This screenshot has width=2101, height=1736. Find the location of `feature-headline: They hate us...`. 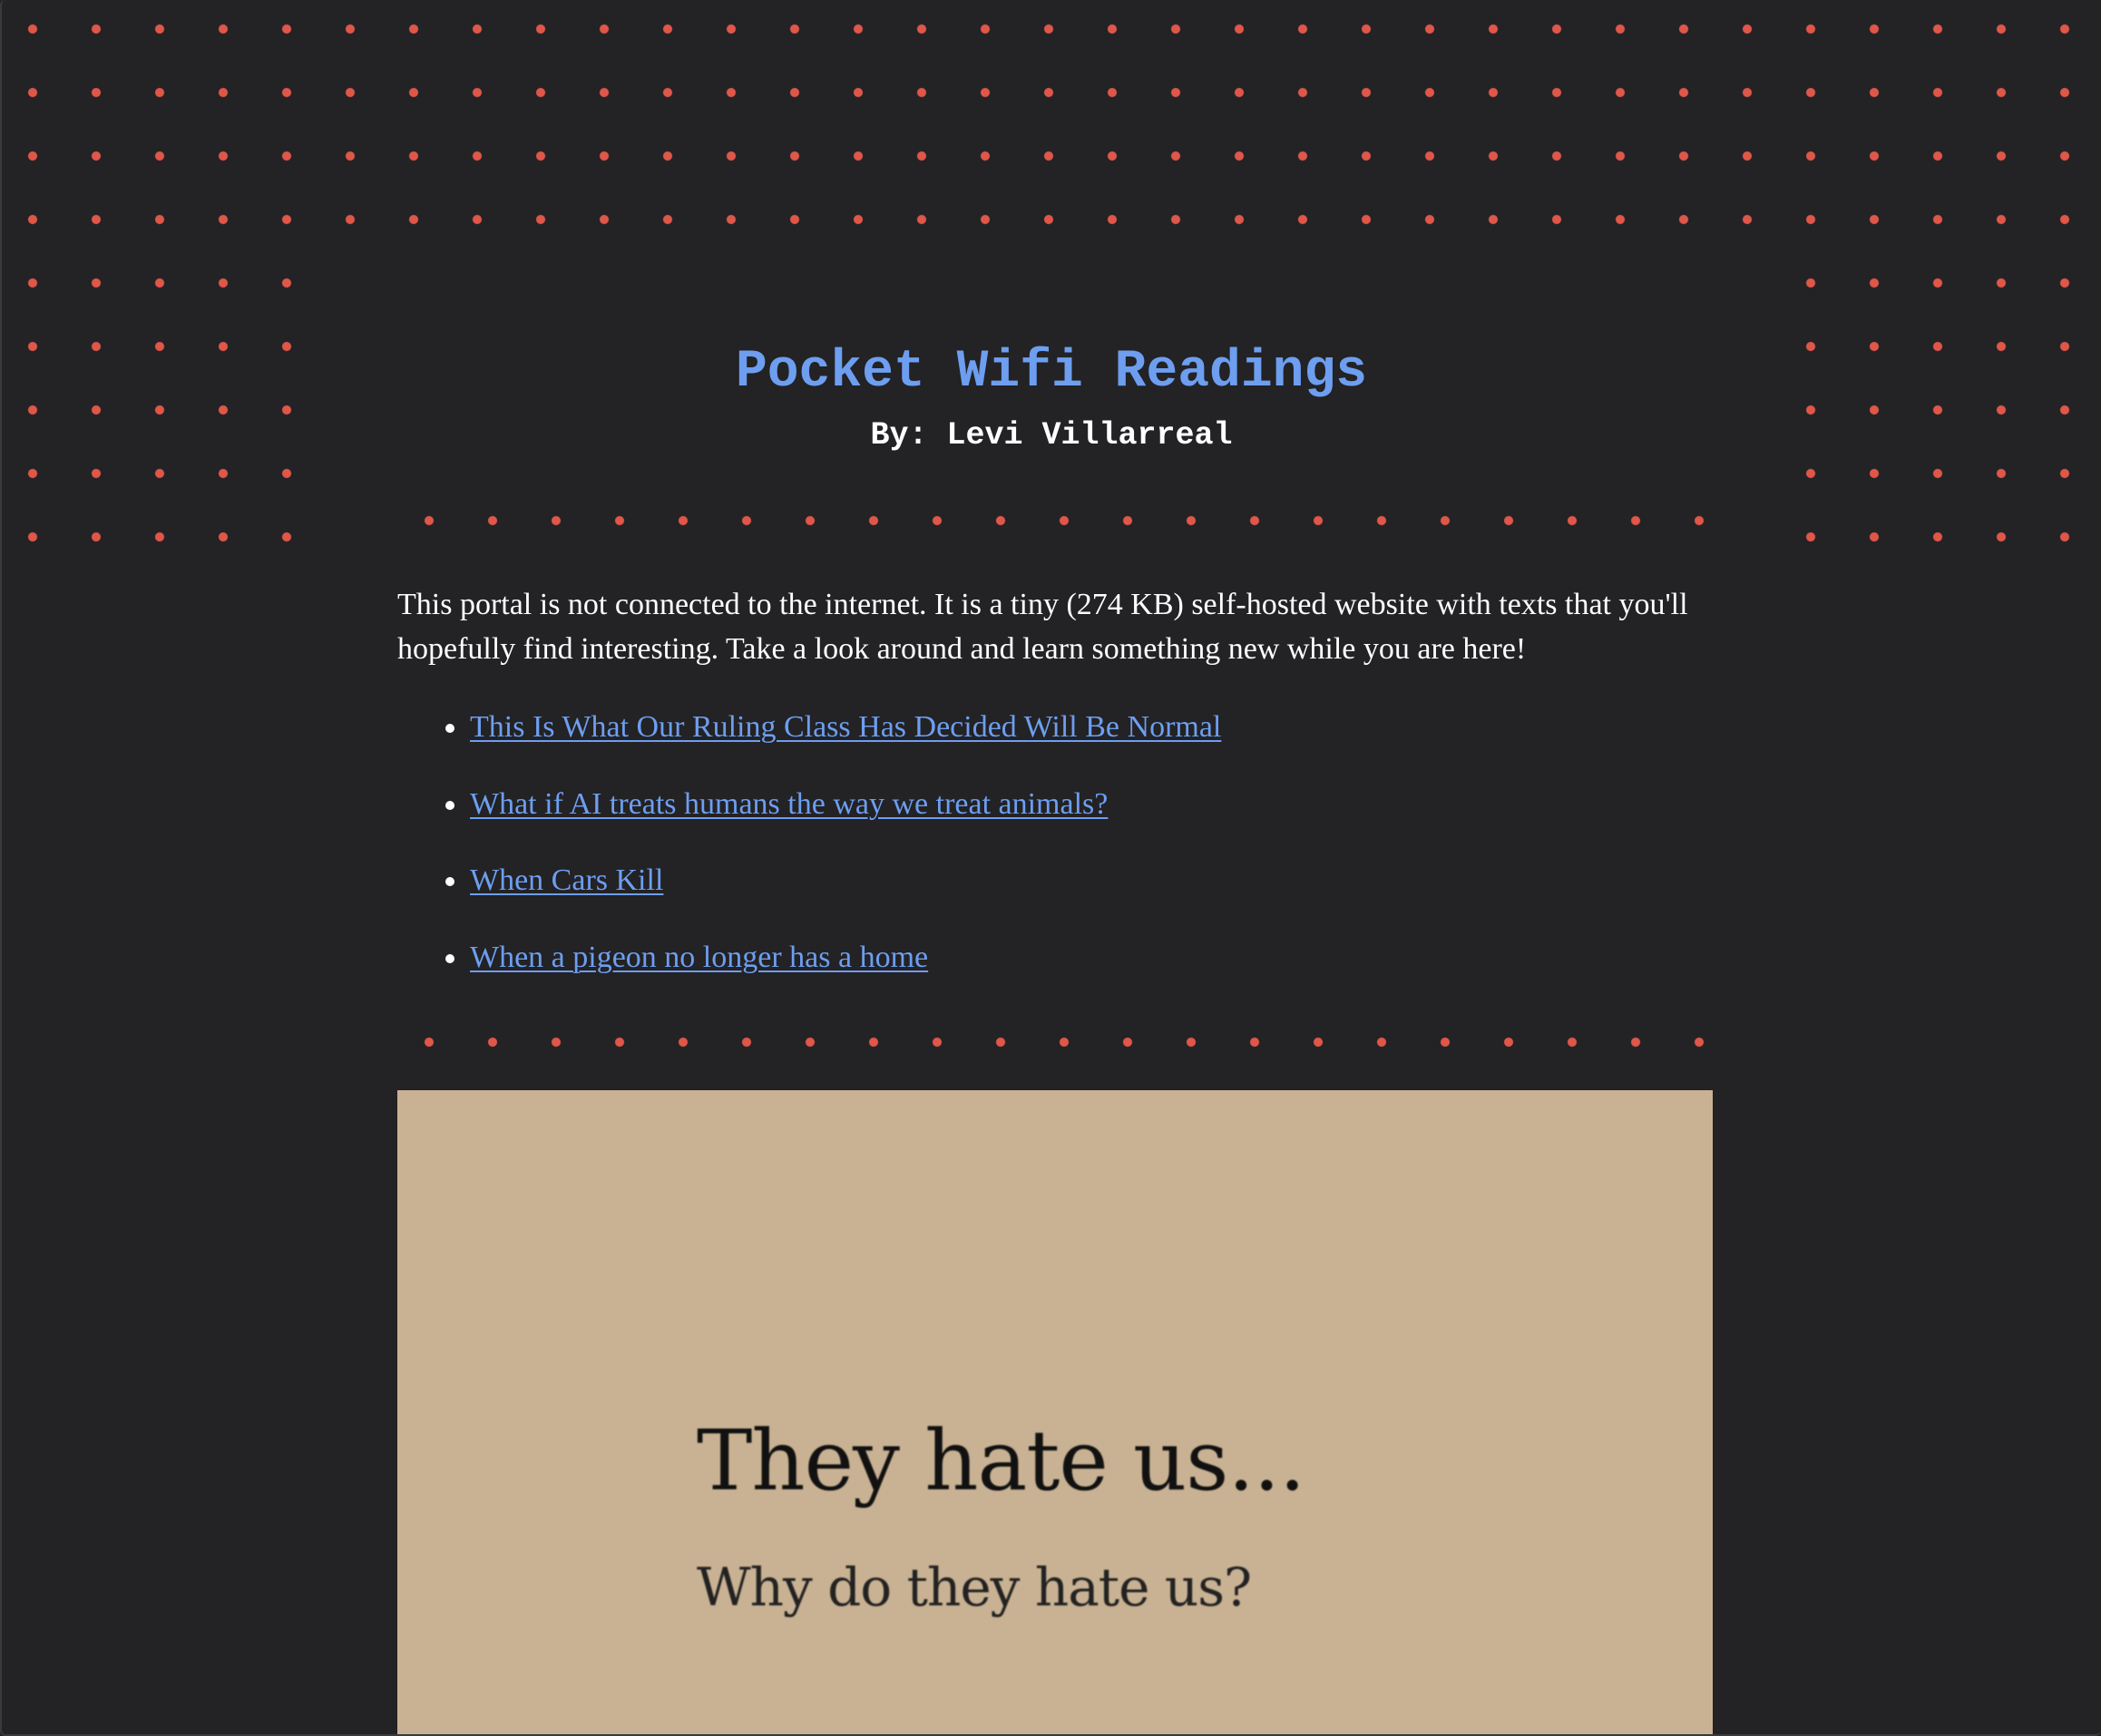

feature-headline: They hate us... is located at coordinates (1001, 1460).